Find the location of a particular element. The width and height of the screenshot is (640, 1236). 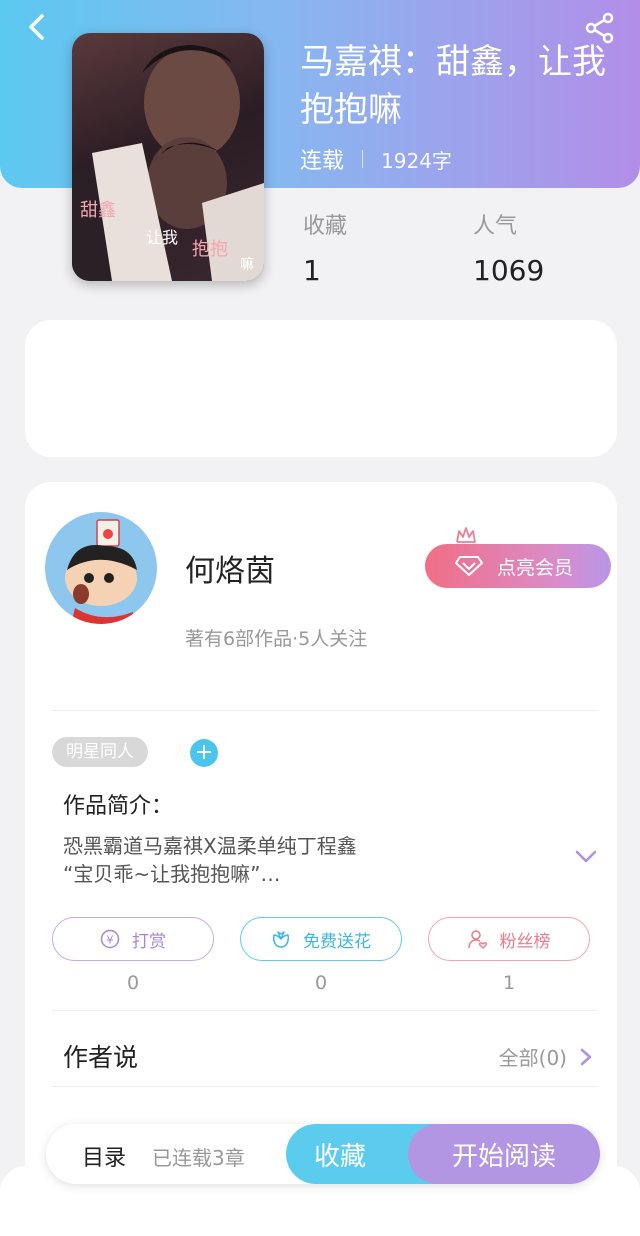

popularity-stat: 人气 1069 is located at coordinates (508, 247).